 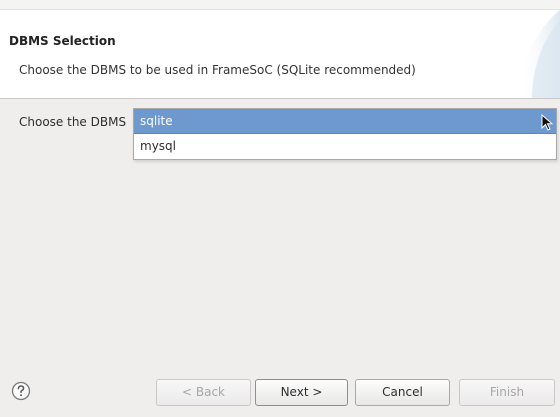 What do you see at coordinates (158, 146) in the screenshot?
I see `dropdown-option-label: mysql` at bounding box center [158, 146].